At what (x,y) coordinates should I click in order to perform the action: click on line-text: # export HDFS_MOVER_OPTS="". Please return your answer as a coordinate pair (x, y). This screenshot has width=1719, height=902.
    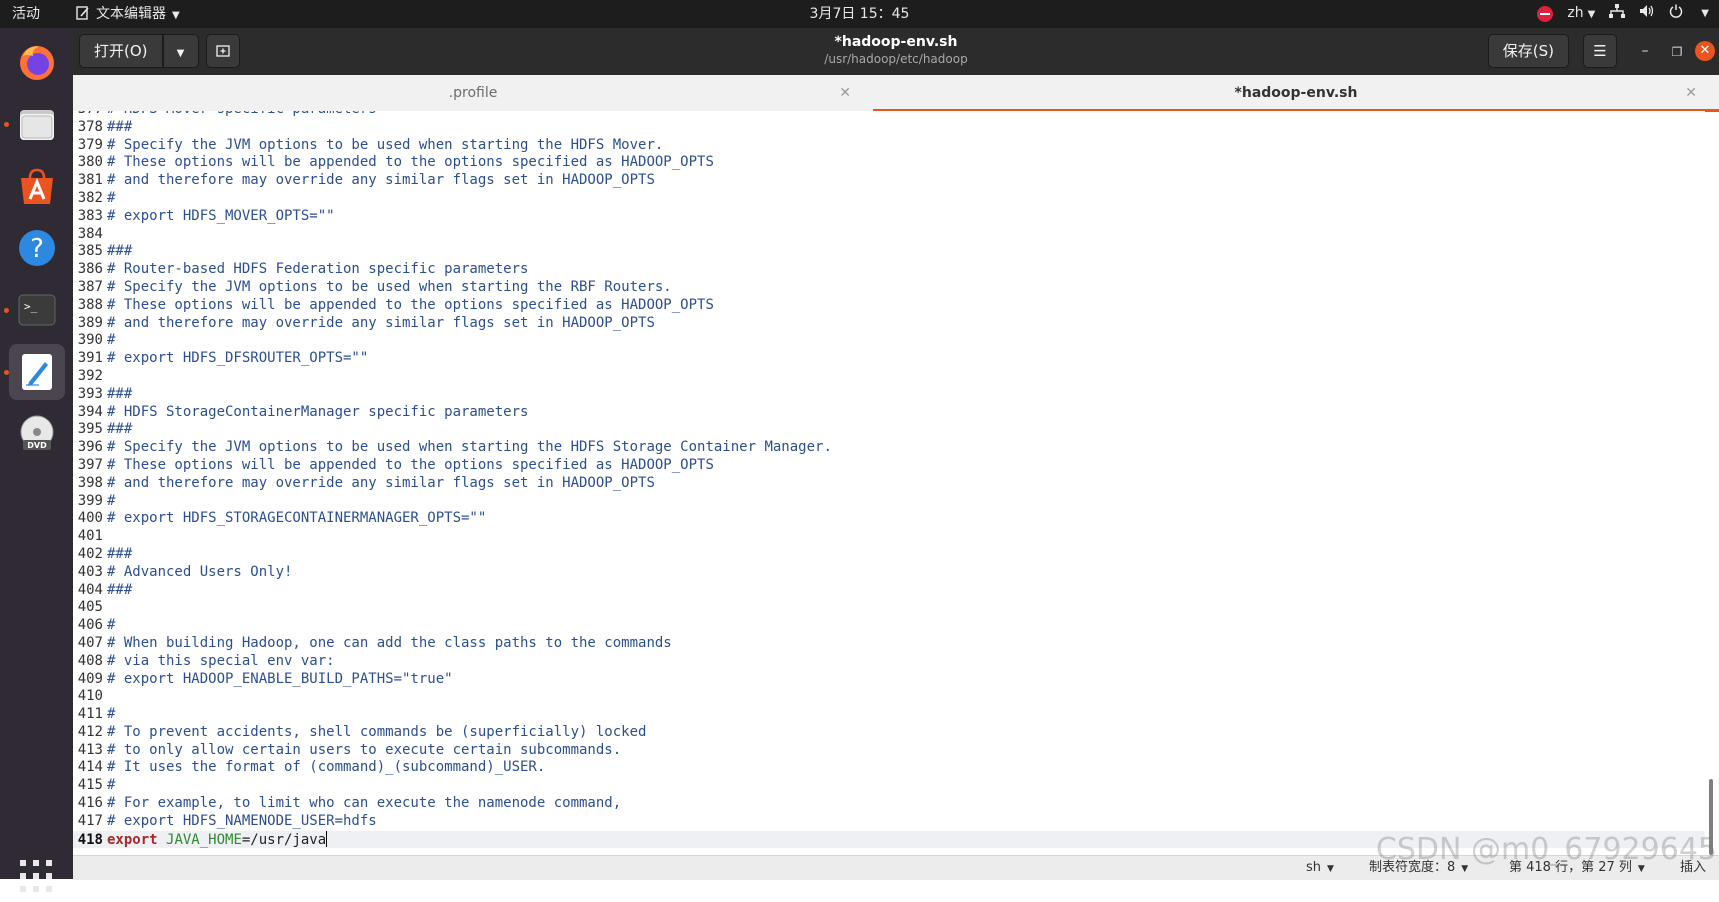
    Looking at the image, I should click on (221, 215).